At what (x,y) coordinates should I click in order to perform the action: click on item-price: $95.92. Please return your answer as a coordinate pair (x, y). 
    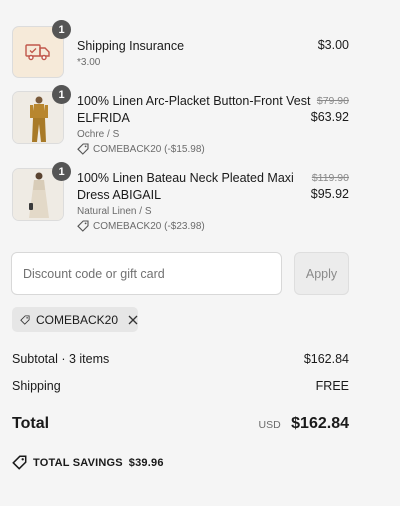
    Looking at the image, I should click on (329, 194).